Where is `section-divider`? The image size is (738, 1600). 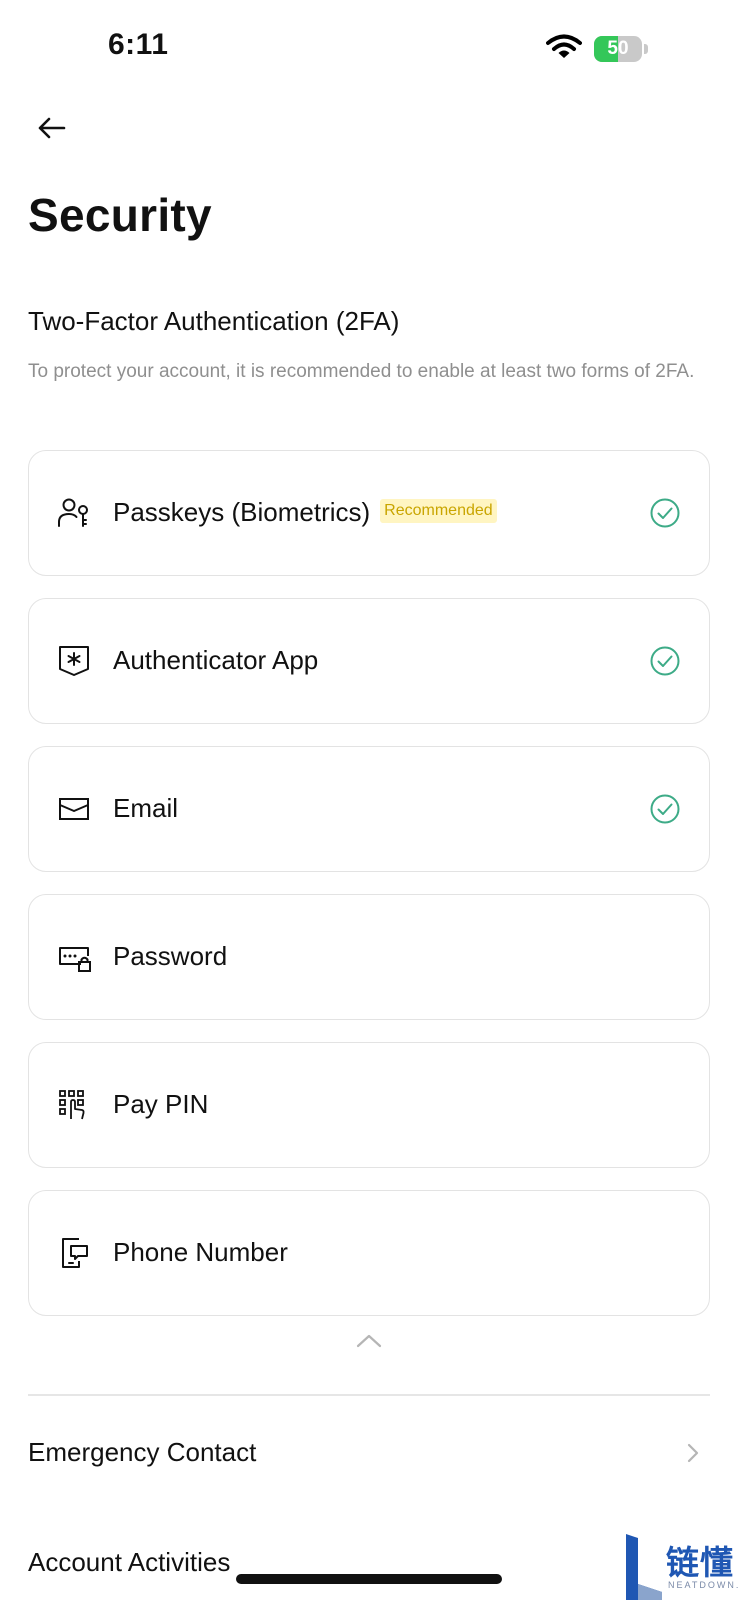 section-divider is located at coordinates (369, 1395).